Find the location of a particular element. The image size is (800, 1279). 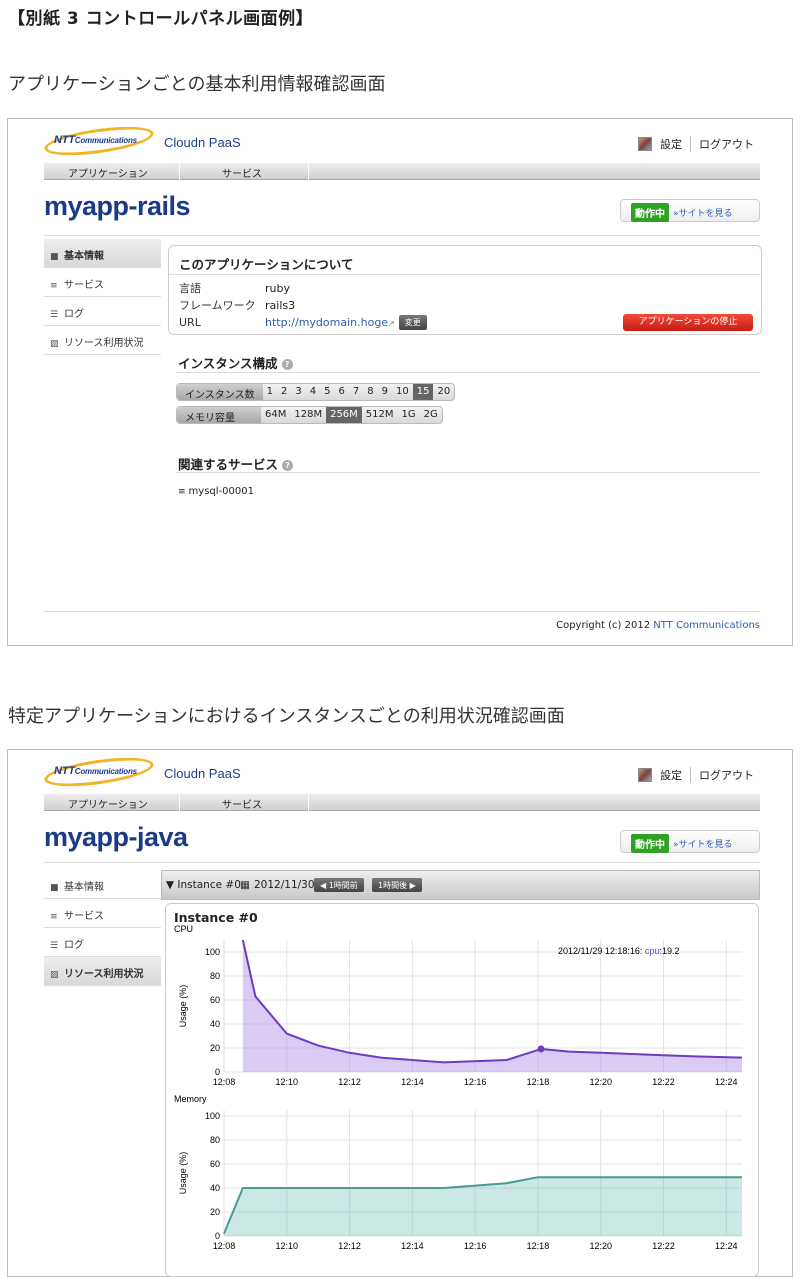

chart-icon: ▨ is located at coordinates (54, 975).